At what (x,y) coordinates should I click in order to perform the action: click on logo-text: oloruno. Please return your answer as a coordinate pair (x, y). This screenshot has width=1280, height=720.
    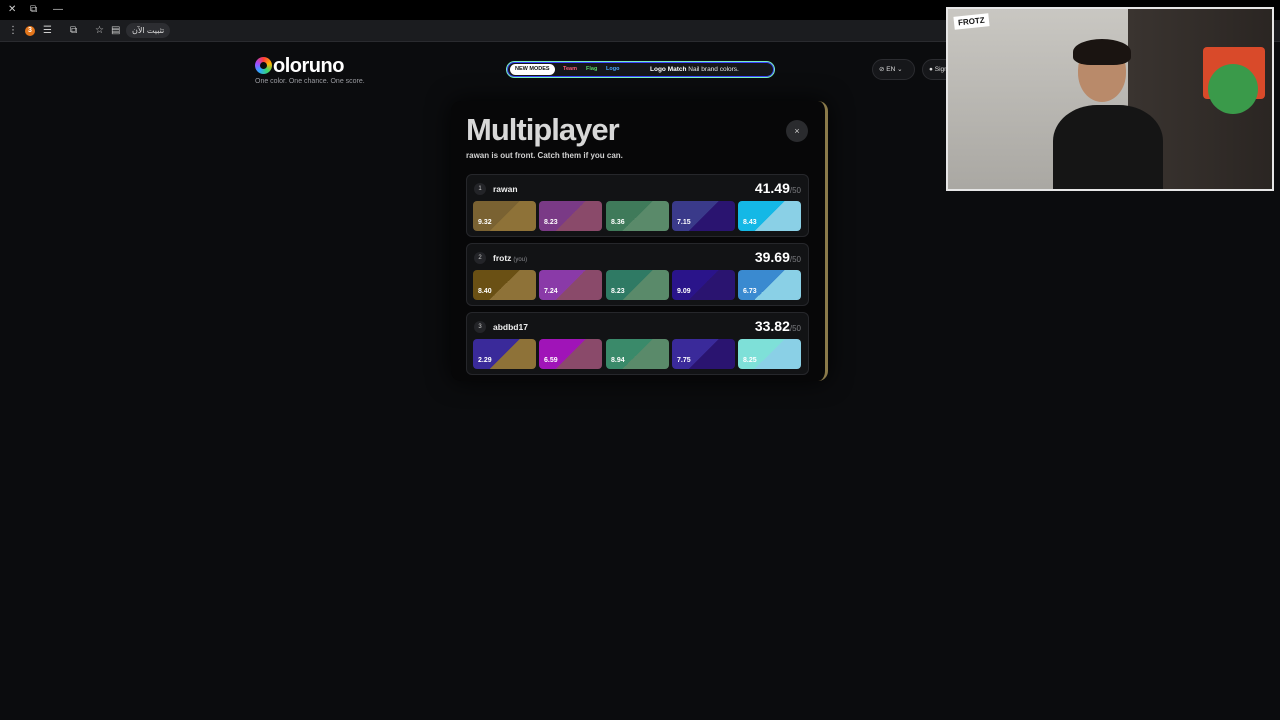
    Looking at the image, I should click on (308, 66).